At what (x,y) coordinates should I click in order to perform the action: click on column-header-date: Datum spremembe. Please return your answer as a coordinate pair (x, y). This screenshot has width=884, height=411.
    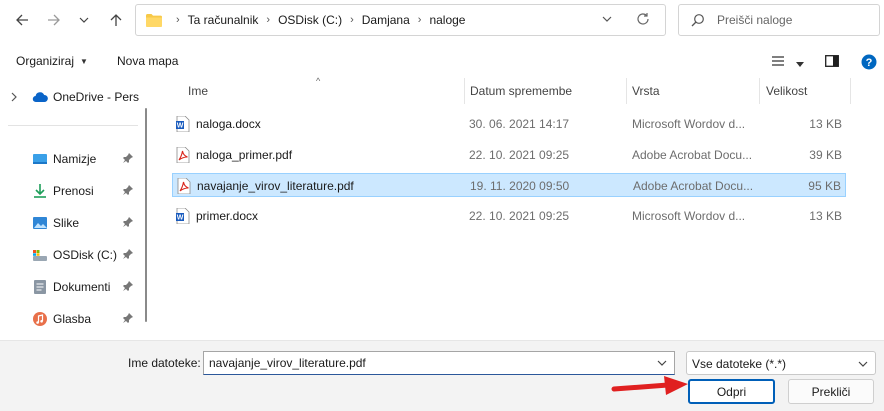
    Looking at the image, I should click on (521, 91).